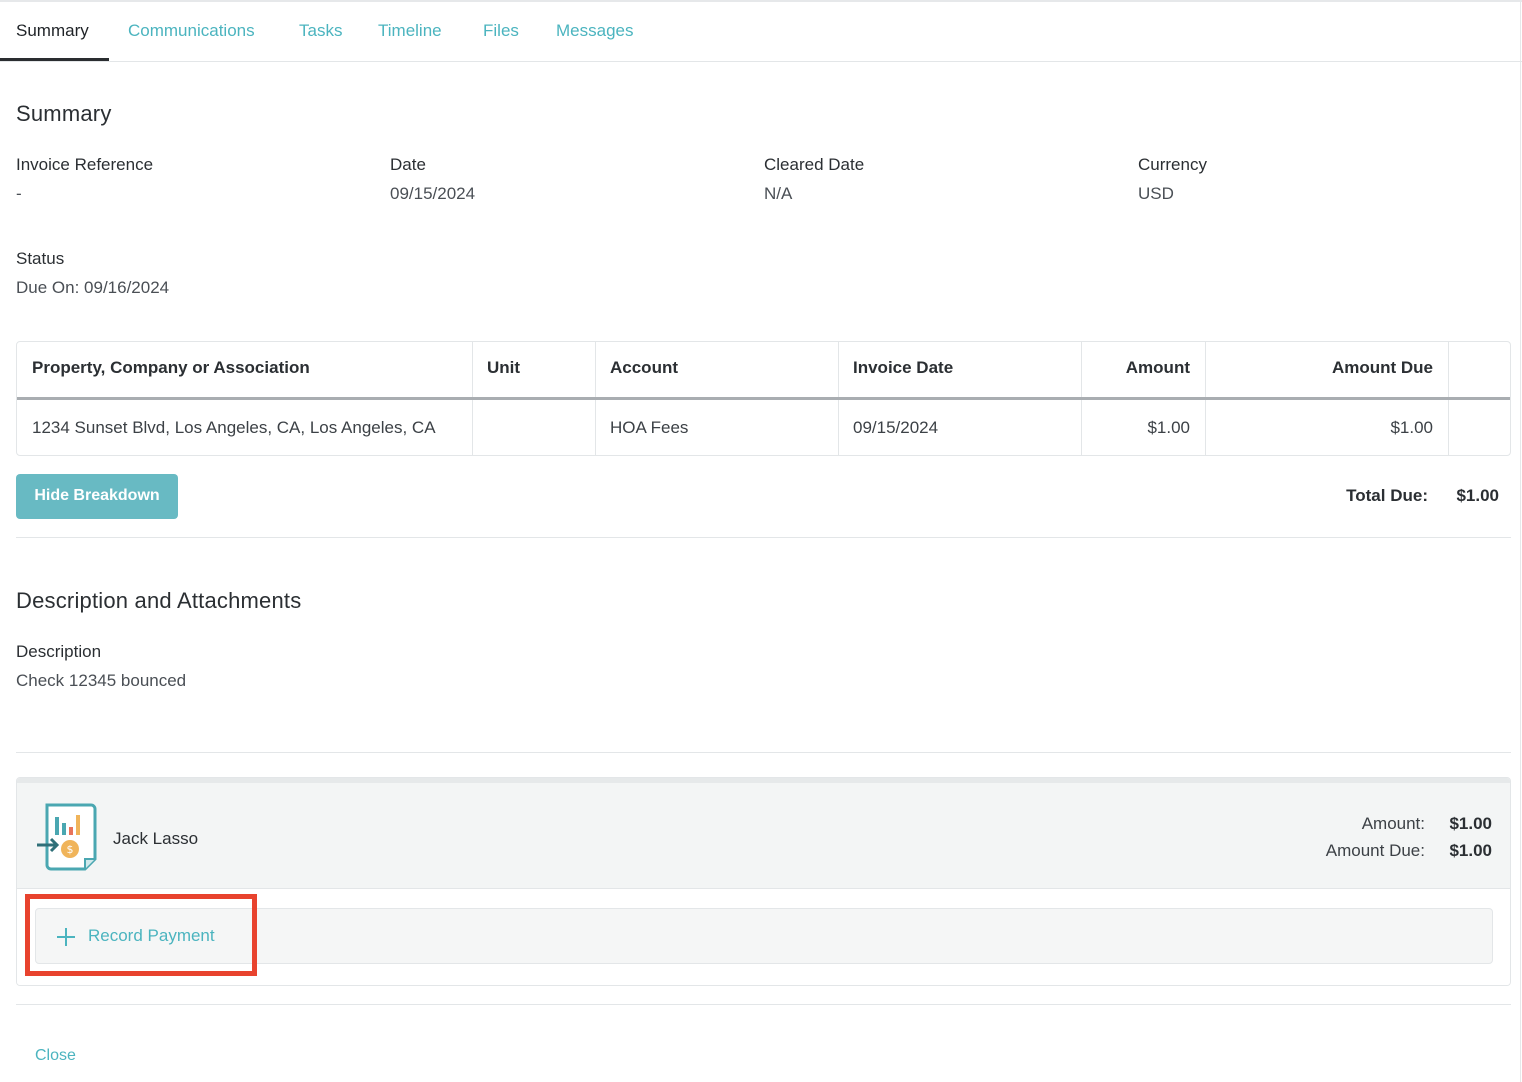 Image resolution: width=1522 pixels, height=1082 pixels. What do you see at coordinates (64, 113) in the screenshot?
I see `summary-heading: Summary` at bounding box center [64, 113].